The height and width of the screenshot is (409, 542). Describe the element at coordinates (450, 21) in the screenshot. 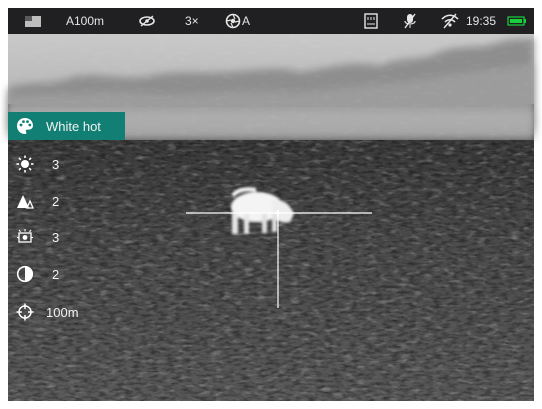

I see `wifi-off-icon` at that location.